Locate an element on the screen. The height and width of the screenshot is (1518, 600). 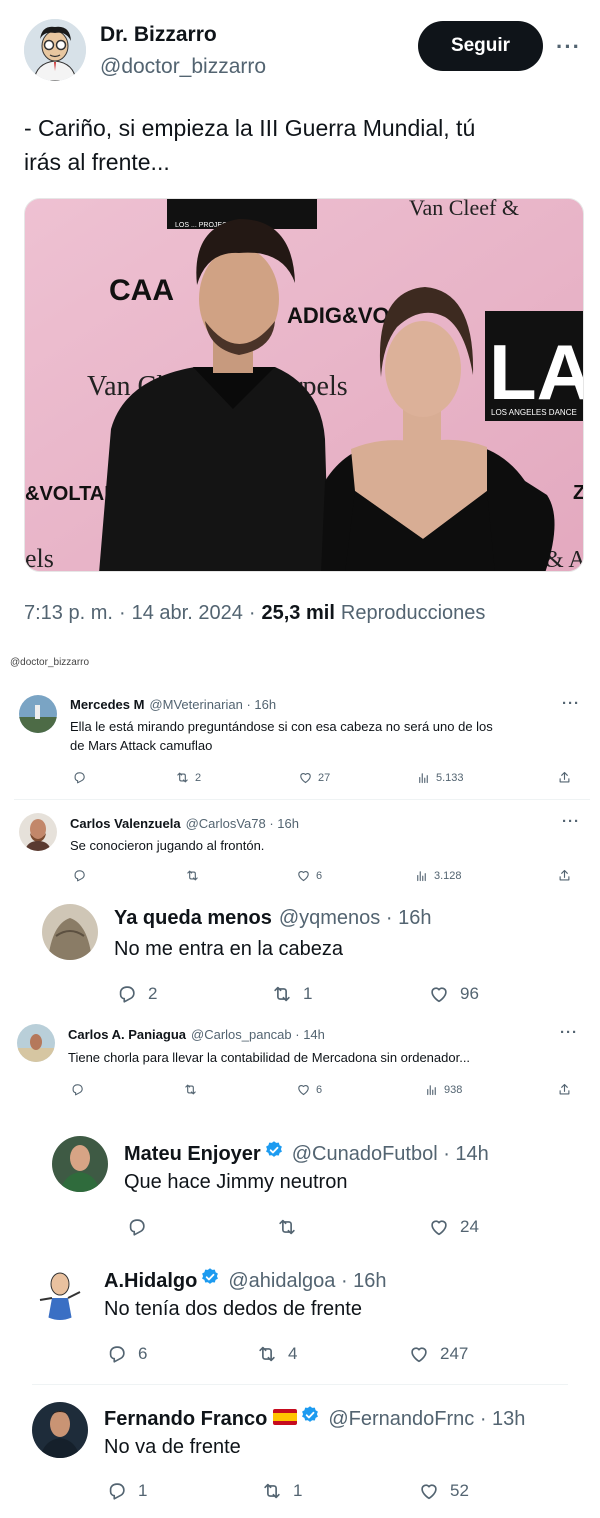
author-name: Dr. Bizzarro is located at coordinates (158, 35).